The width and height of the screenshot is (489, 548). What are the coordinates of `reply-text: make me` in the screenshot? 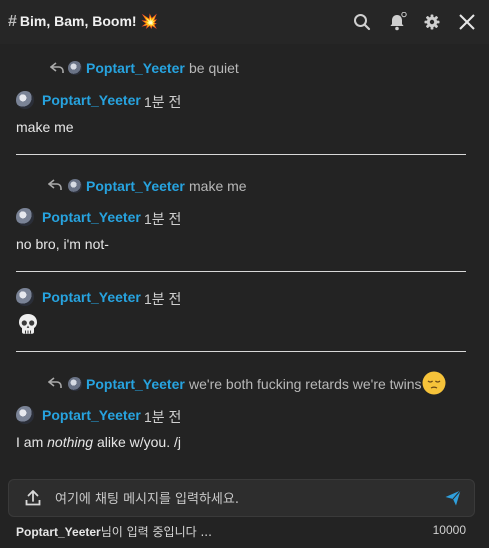 It's located at (218, 186).